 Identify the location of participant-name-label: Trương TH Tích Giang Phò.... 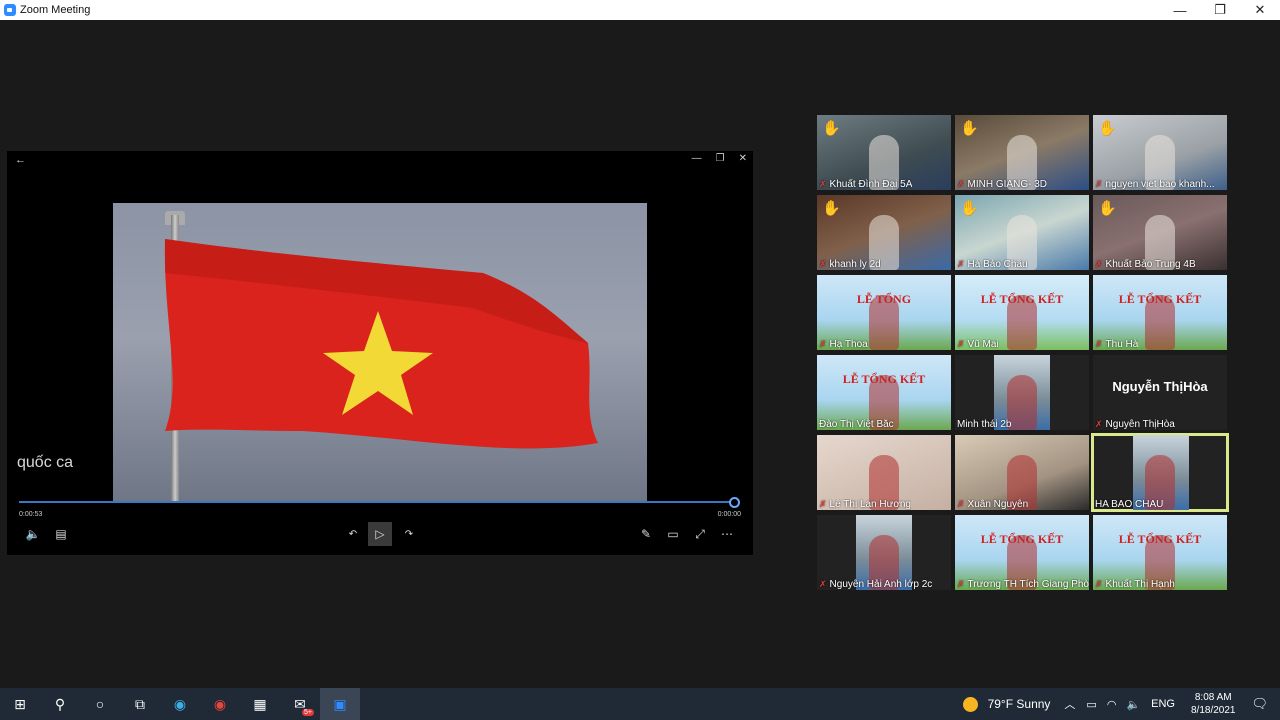
(1028, 584).